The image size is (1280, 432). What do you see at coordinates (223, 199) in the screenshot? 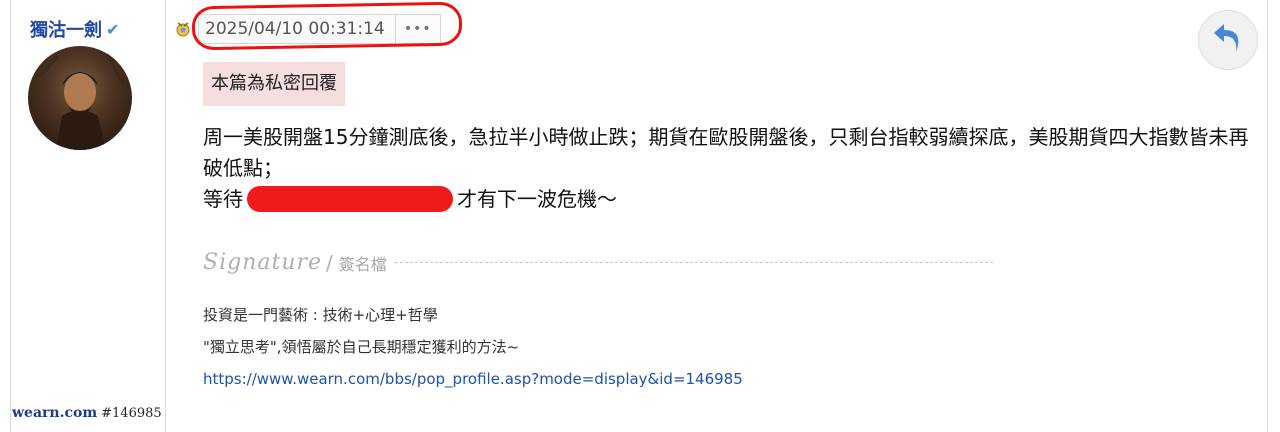
I see `line3-prefix: 等待` at bounding box center [223, 199].